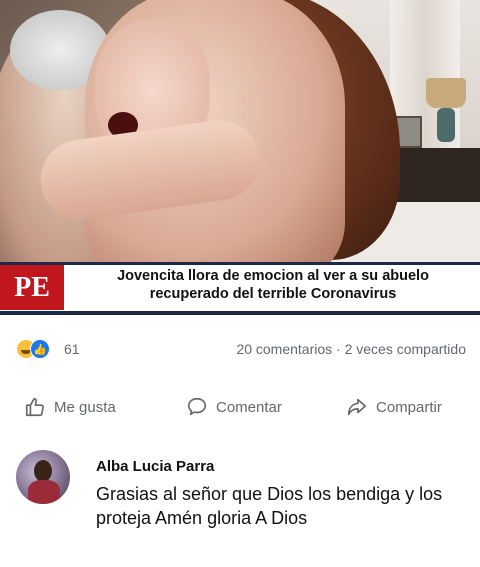 This screenshot has width=480, height=567. Describe the element at coordinates (409, 407) in the screenshot. I see `share-label: Compartir` at that location.